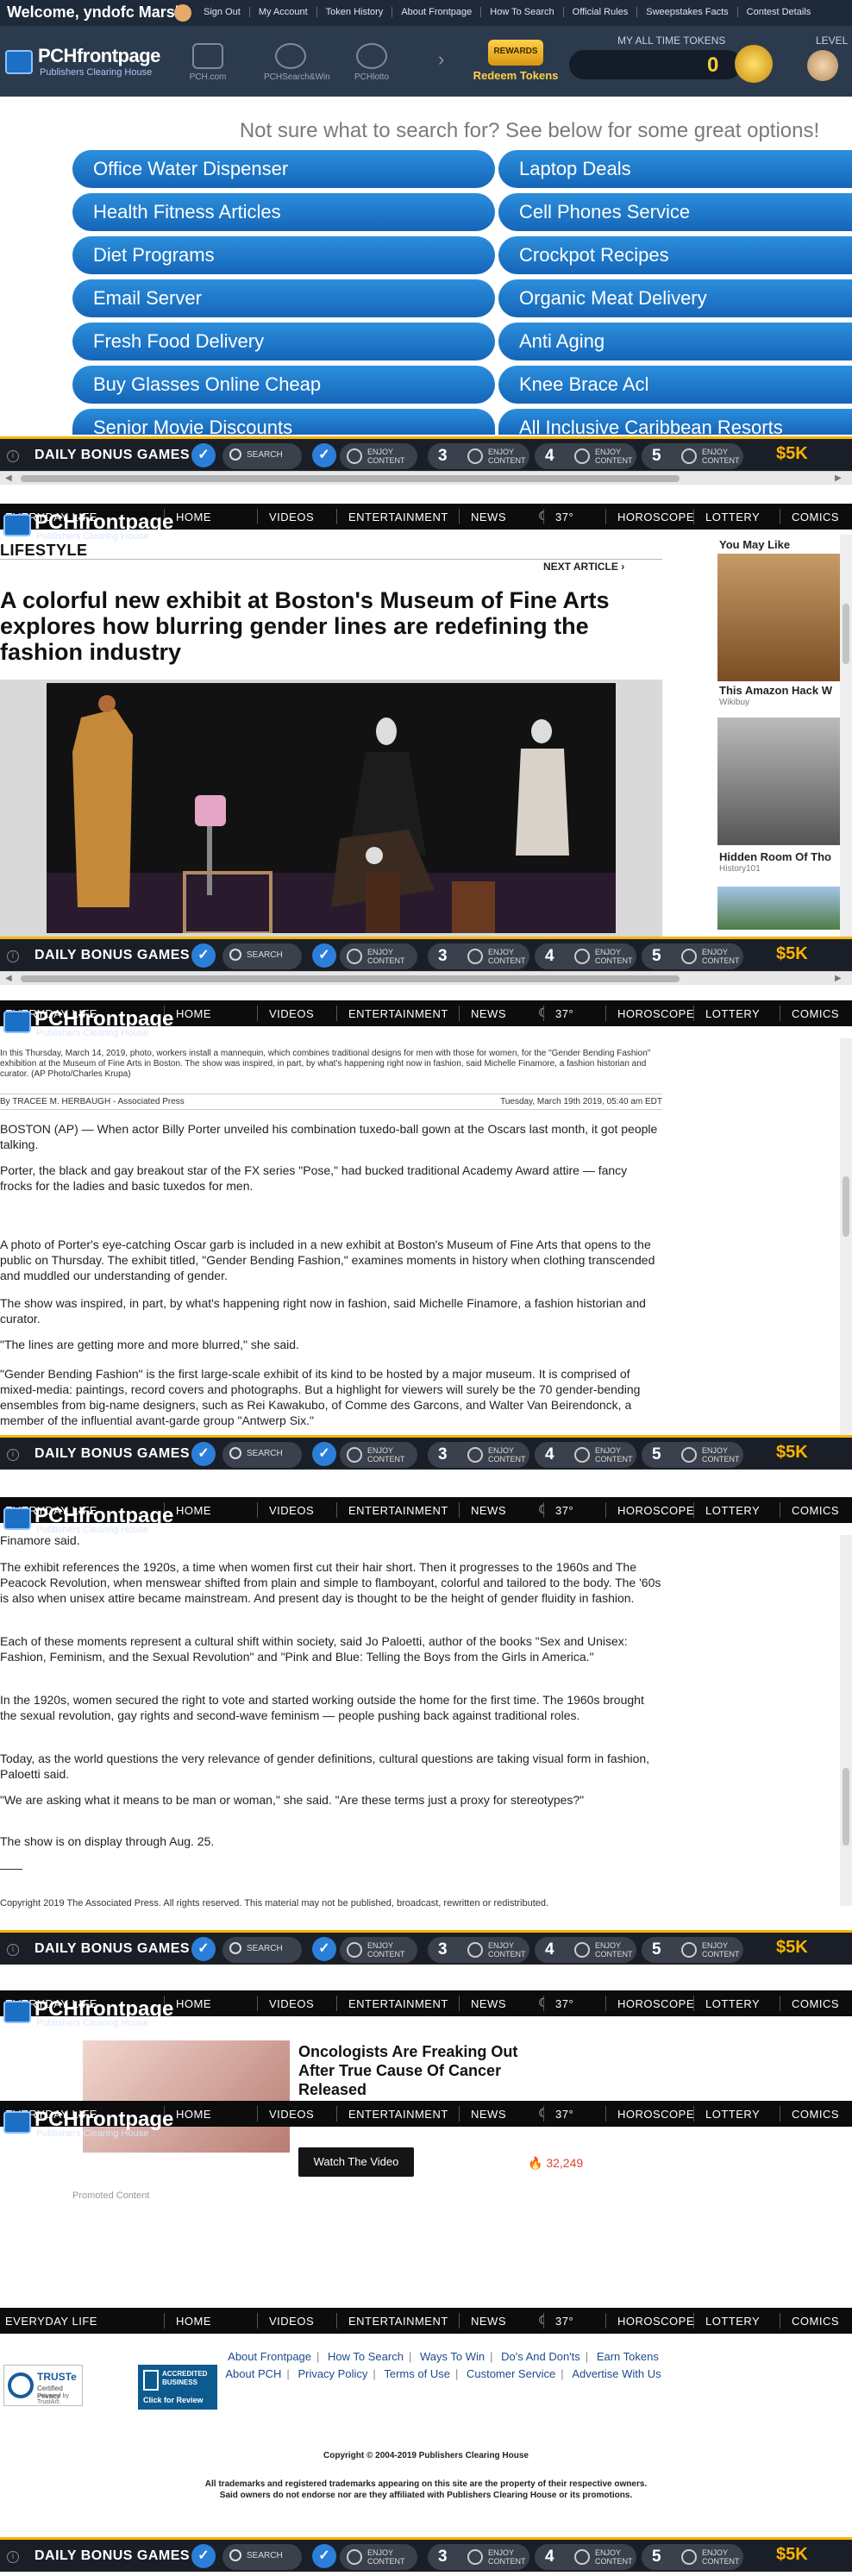 This screenshot has width=852, height=2576. What do you see at coordinates (9, 978) in the screenshot?
I see `scroll-left-icon: ◀` at bounding box center [9, 978].